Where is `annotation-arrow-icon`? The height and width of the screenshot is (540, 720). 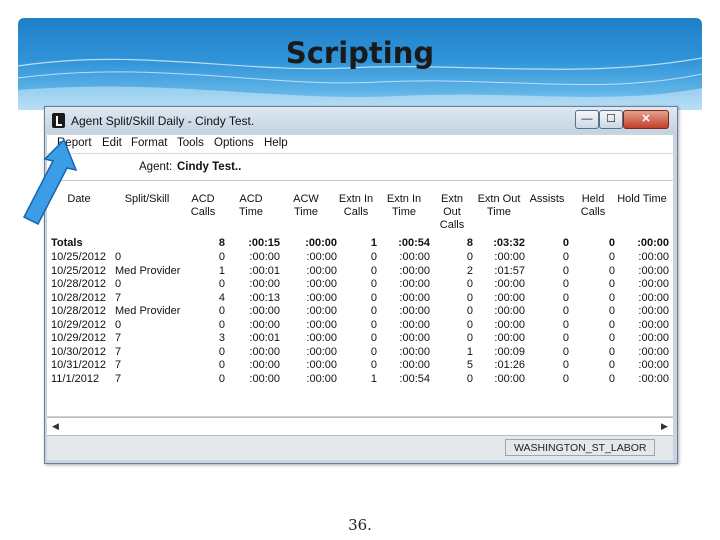
annotation-arrow-icon is located at coordinates (50, 182).